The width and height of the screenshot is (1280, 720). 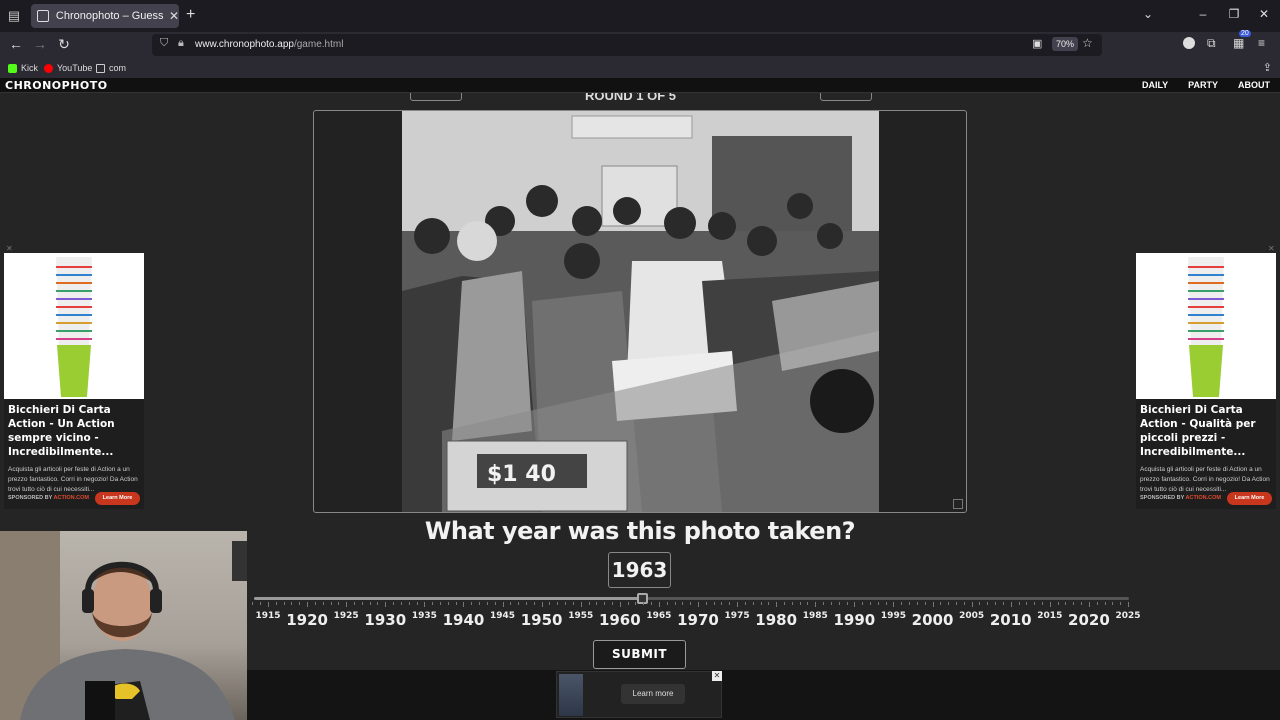 I want to click on extensions-icon: ⧉, so click(x=1211, y=43).